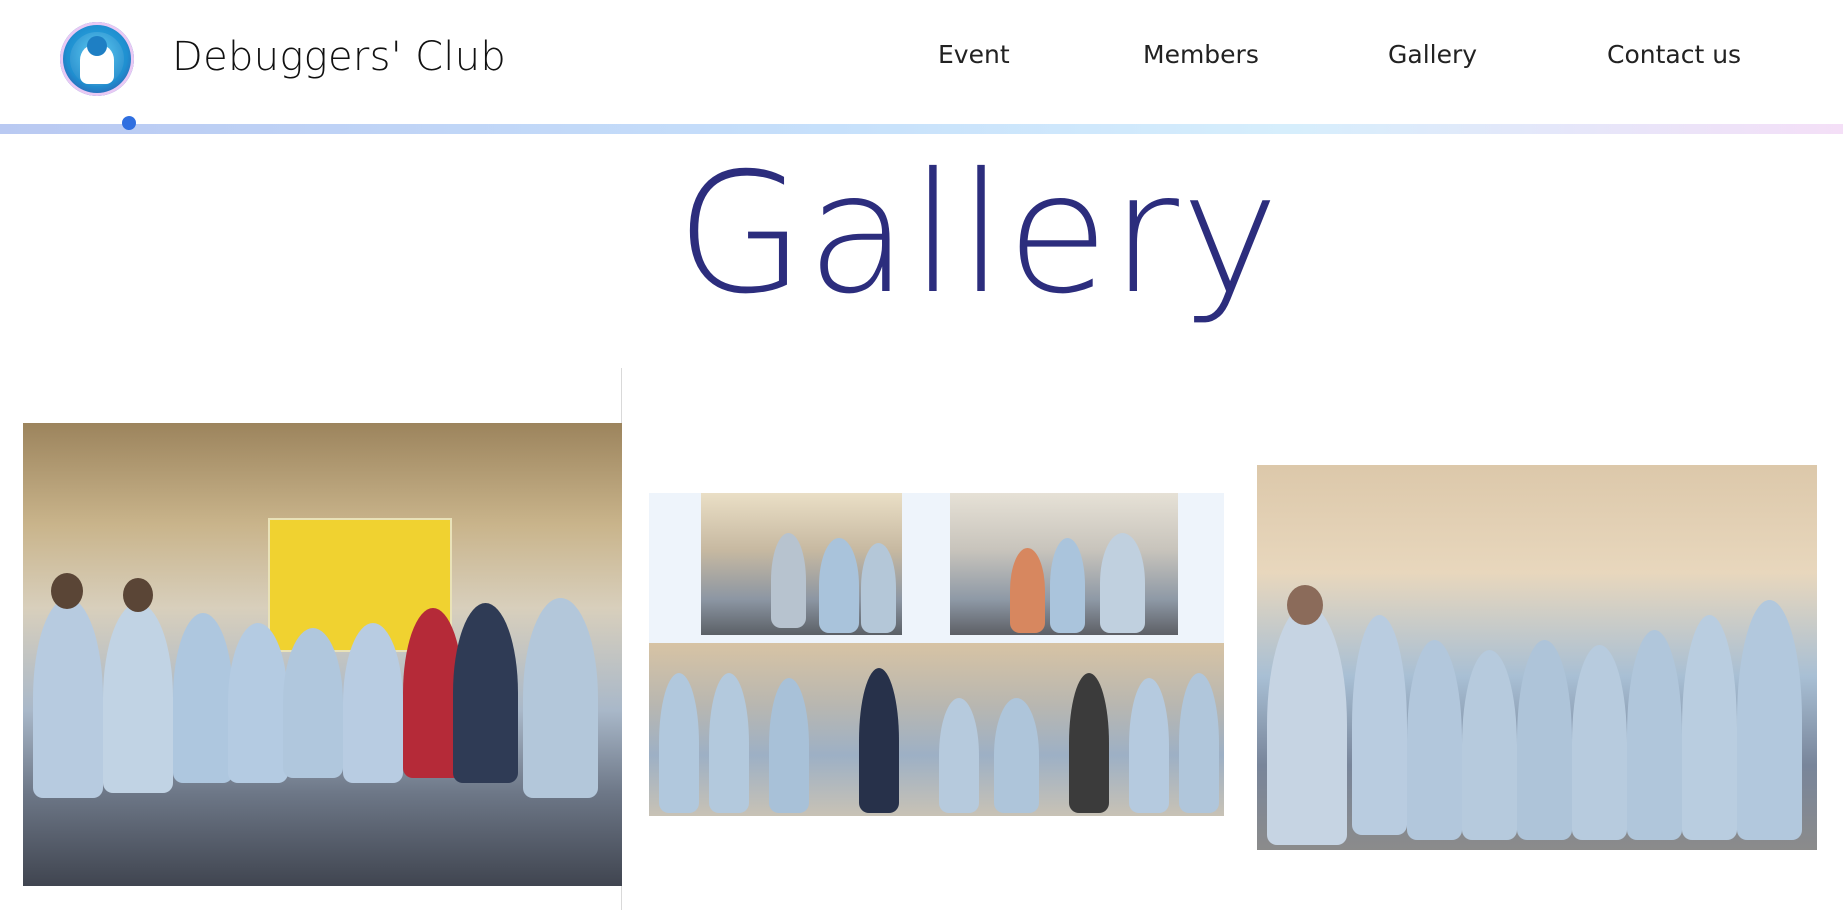 This screenshot has width=1843, height=910. Describe the element at coordinates (339, 57) in the screenshot. I see `site-title: Debuggers' Club` at that location.